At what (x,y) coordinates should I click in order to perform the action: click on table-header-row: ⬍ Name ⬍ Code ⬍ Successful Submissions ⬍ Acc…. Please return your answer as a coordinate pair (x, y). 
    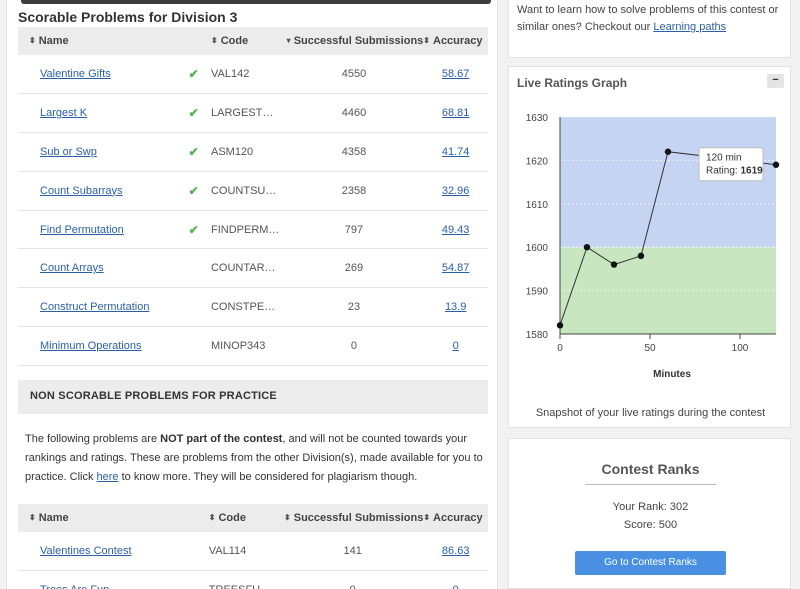
    Looking at the image, I should click on (253, 518).